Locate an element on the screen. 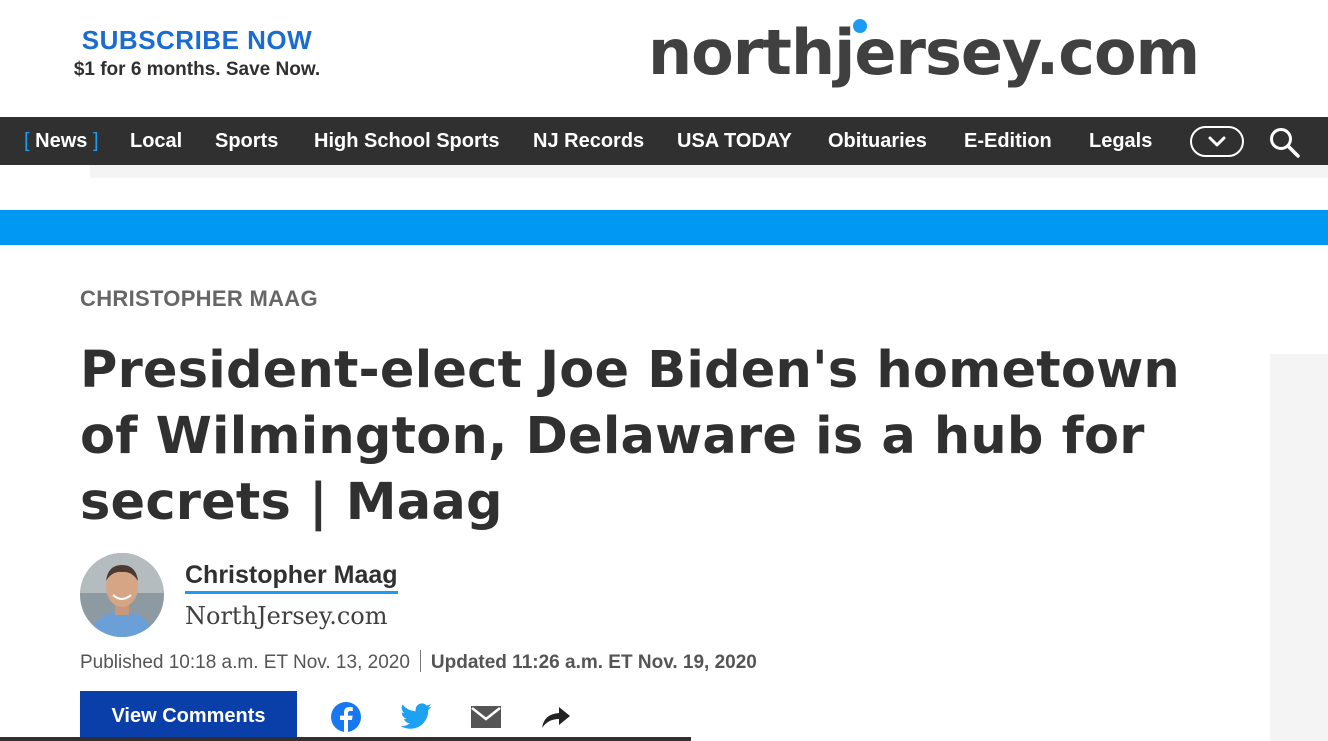 This screenshot has width=1328, height=741. logo-dot is located at coordinates (860, 26).